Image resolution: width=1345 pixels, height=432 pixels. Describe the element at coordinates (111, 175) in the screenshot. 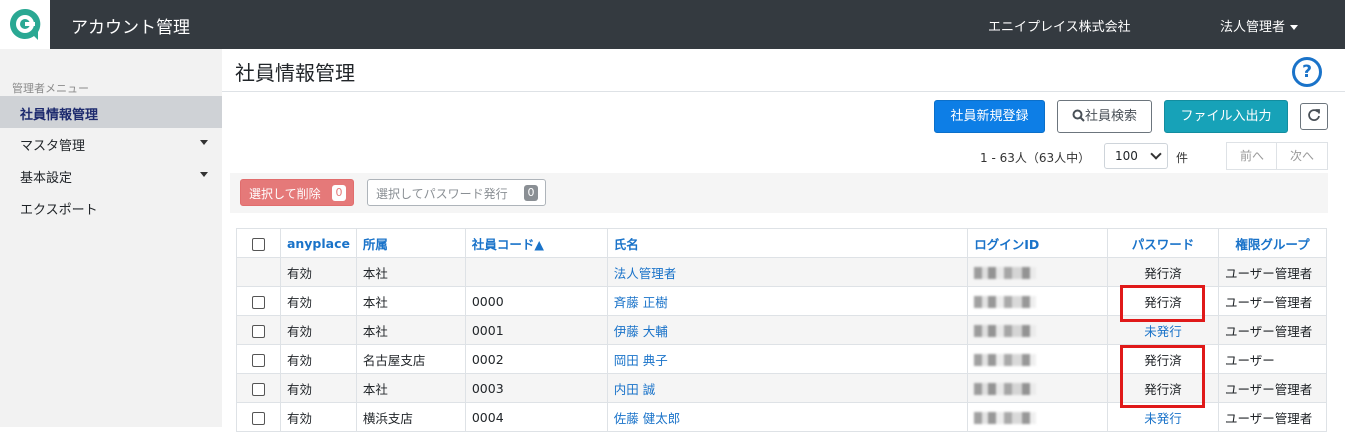

I see `sidebar-item-basic-settings: 基本設定` at that location.